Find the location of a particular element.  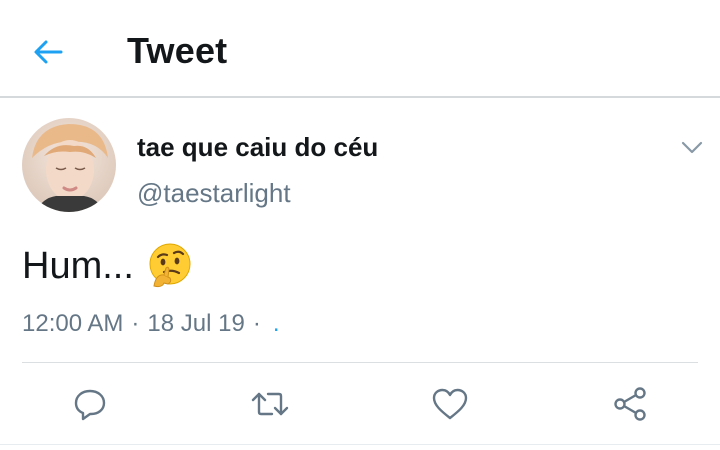

share-button is located at coordinates (630, 404).